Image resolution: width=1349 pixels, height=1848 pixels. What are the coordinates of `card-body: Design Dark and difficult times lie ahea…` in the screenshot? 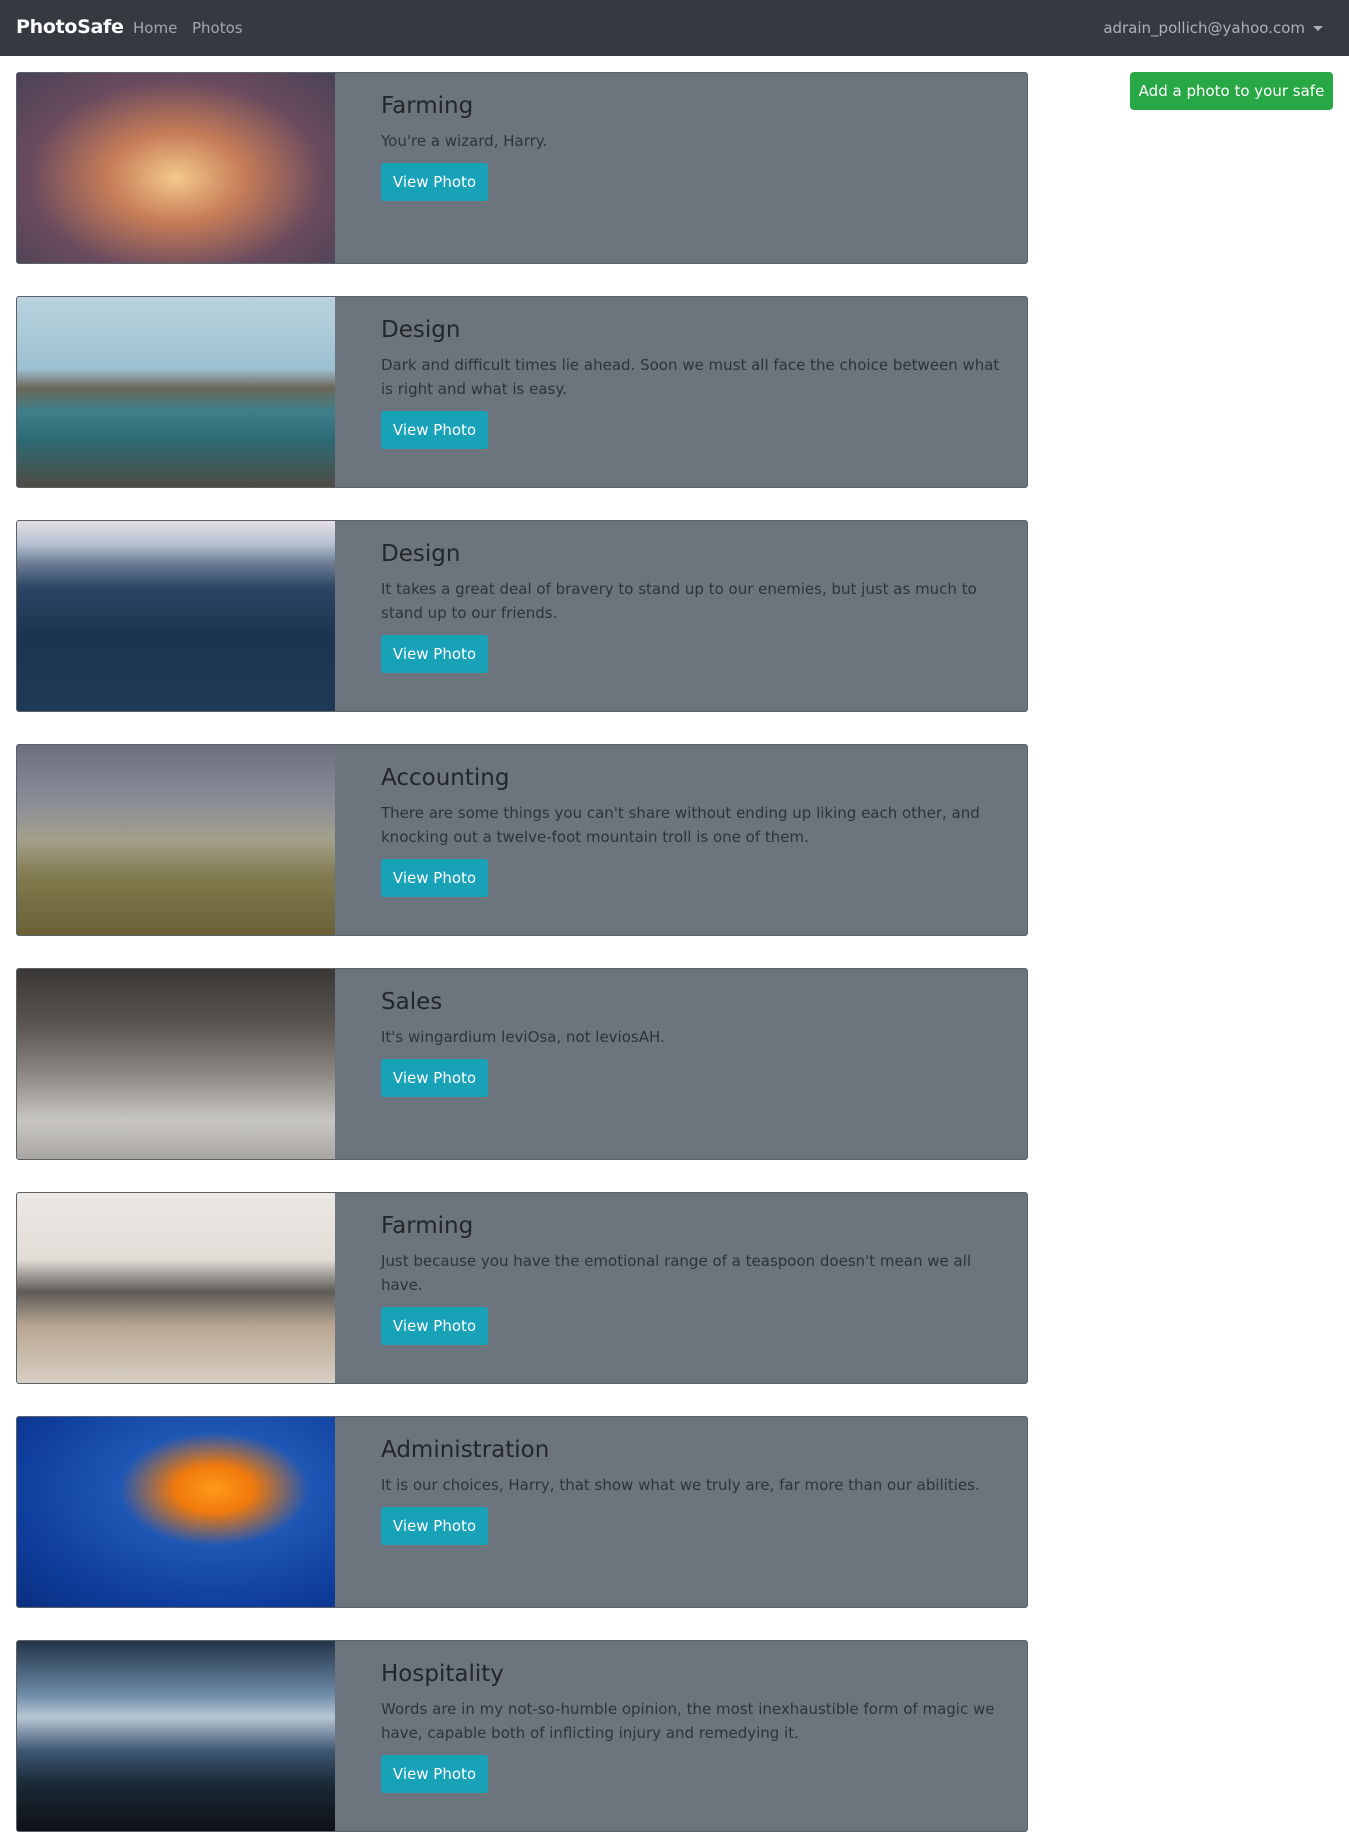 It's located at (695, 382).